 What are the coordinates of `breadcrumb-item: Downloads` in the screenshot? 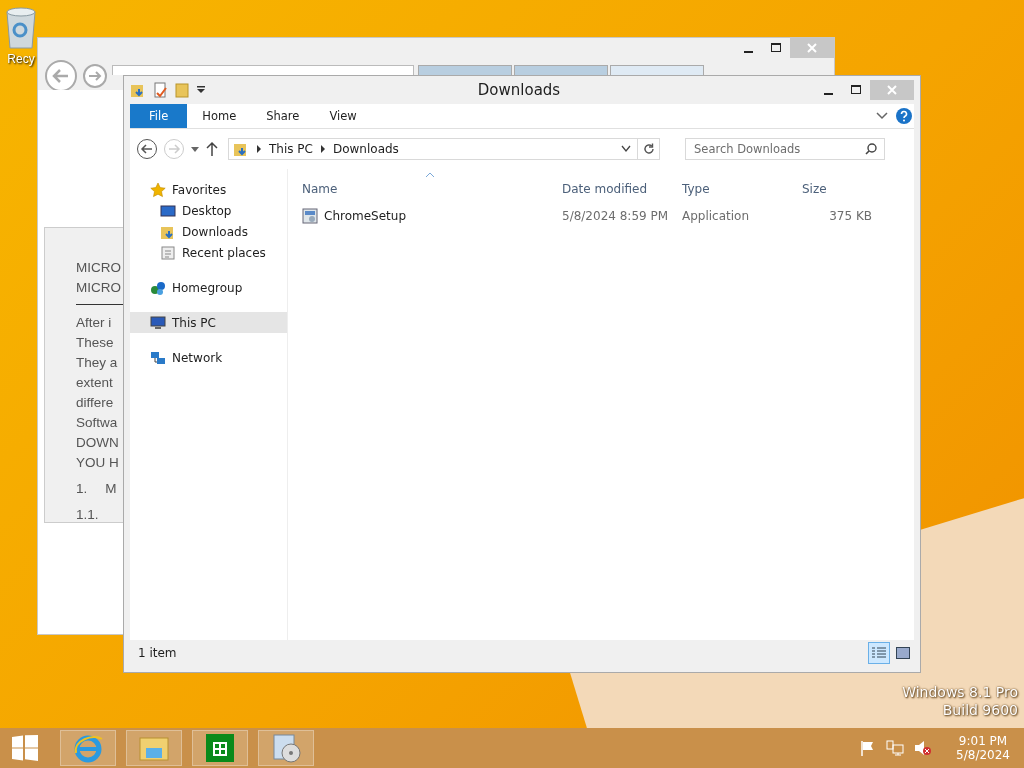 It's located at (365, 149).